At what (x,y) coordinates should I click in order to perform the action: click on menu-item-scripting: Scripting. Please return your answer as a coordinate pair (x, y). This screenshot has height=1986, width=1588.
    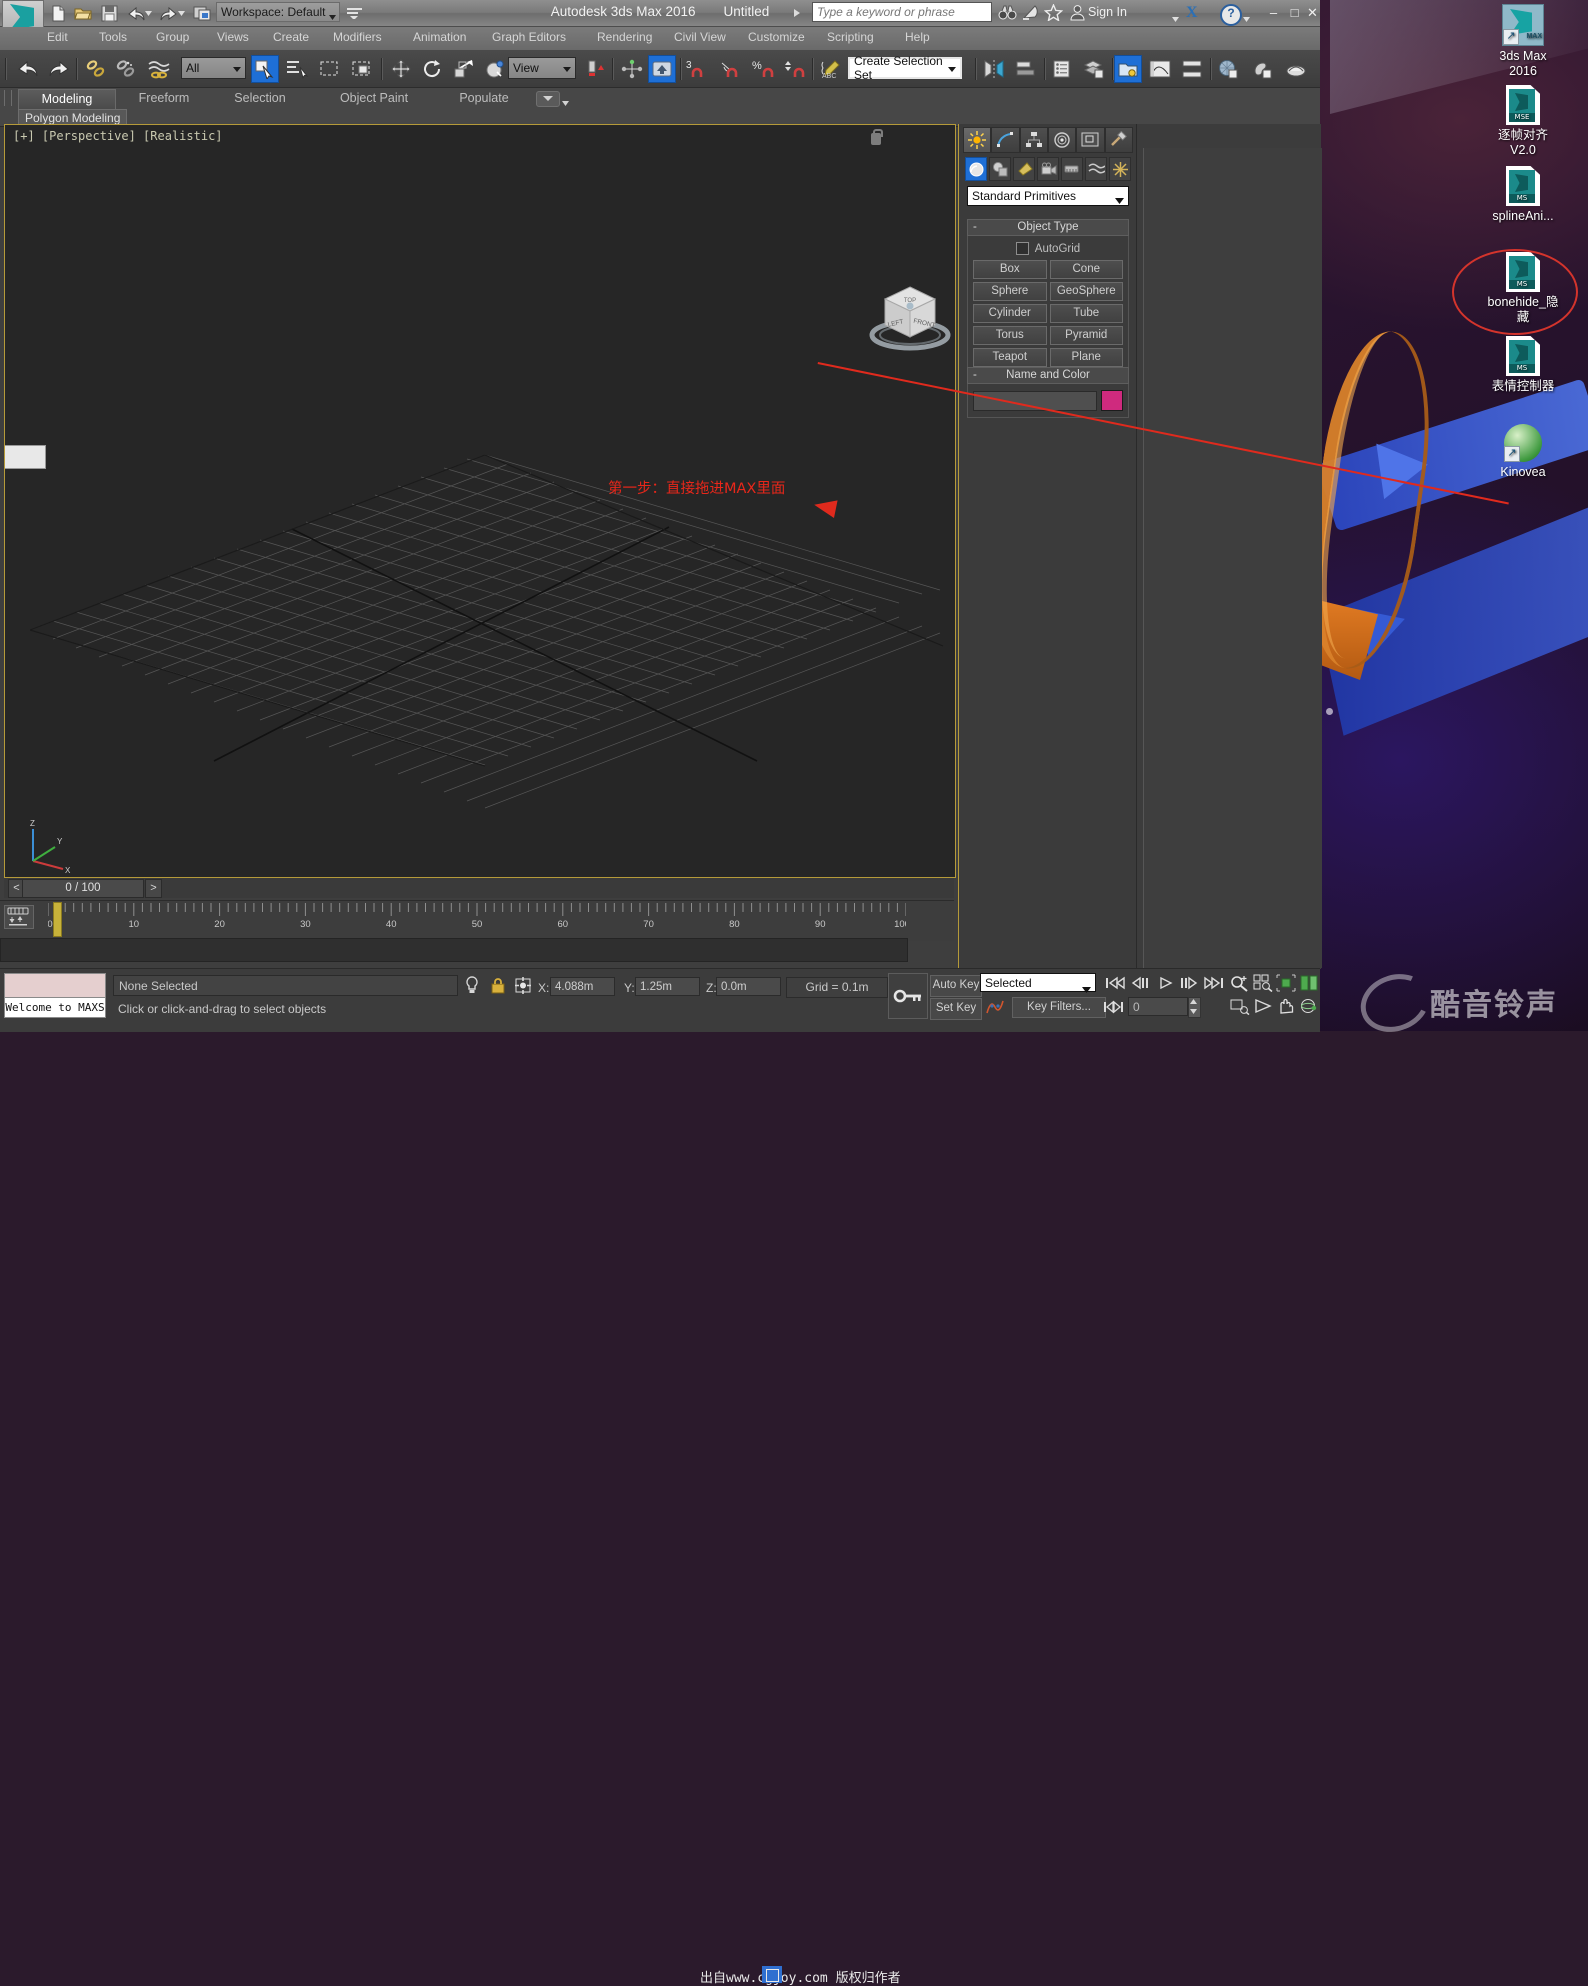
    Looking at the image, I should click on (850, 37).